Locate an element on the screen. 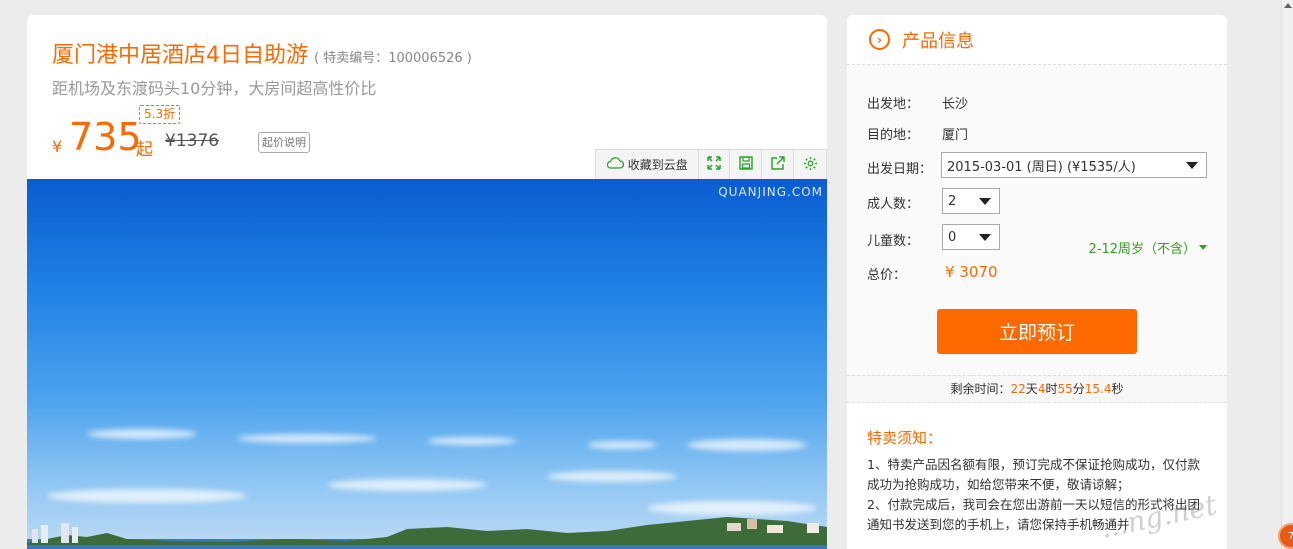 Image resolution: width=1293 pixels, height=549 pixels. destination-value: 厦门 is located at coordinates (955, 135).